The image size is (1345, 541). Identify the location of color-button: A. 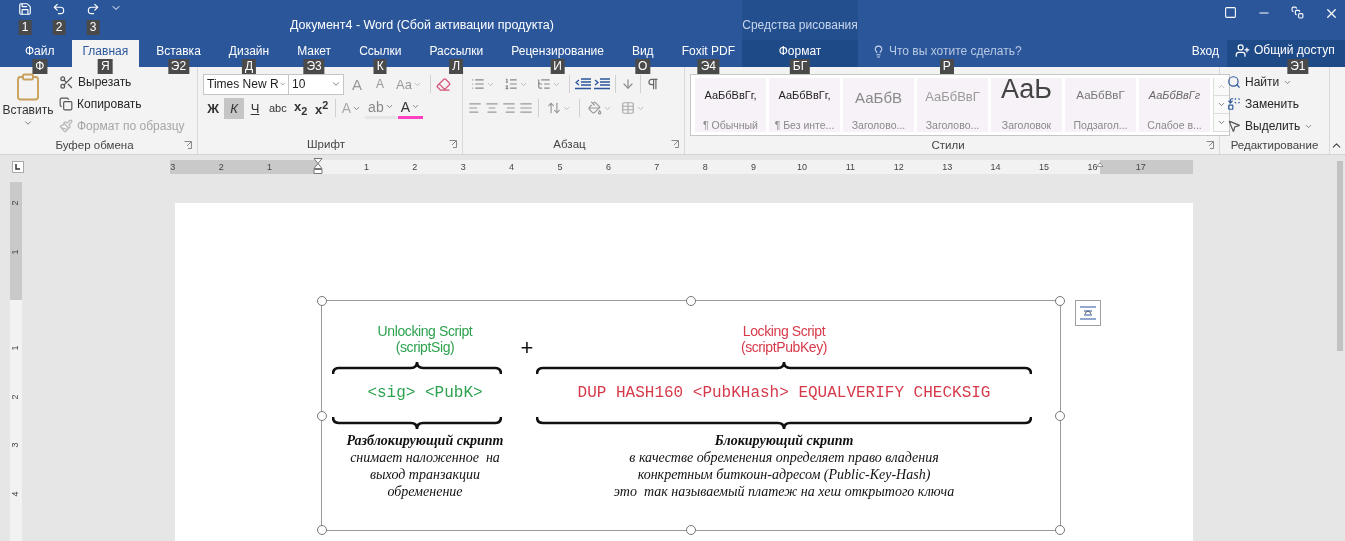
(410, 108).